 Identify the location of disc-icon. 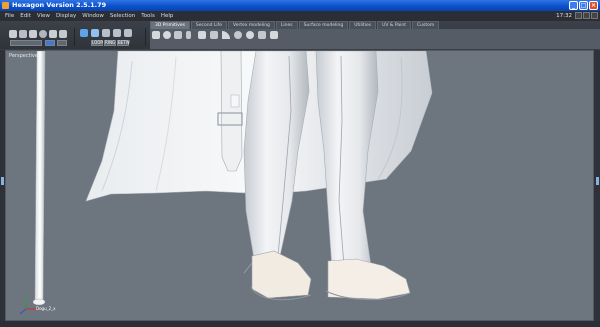
(262, 35).